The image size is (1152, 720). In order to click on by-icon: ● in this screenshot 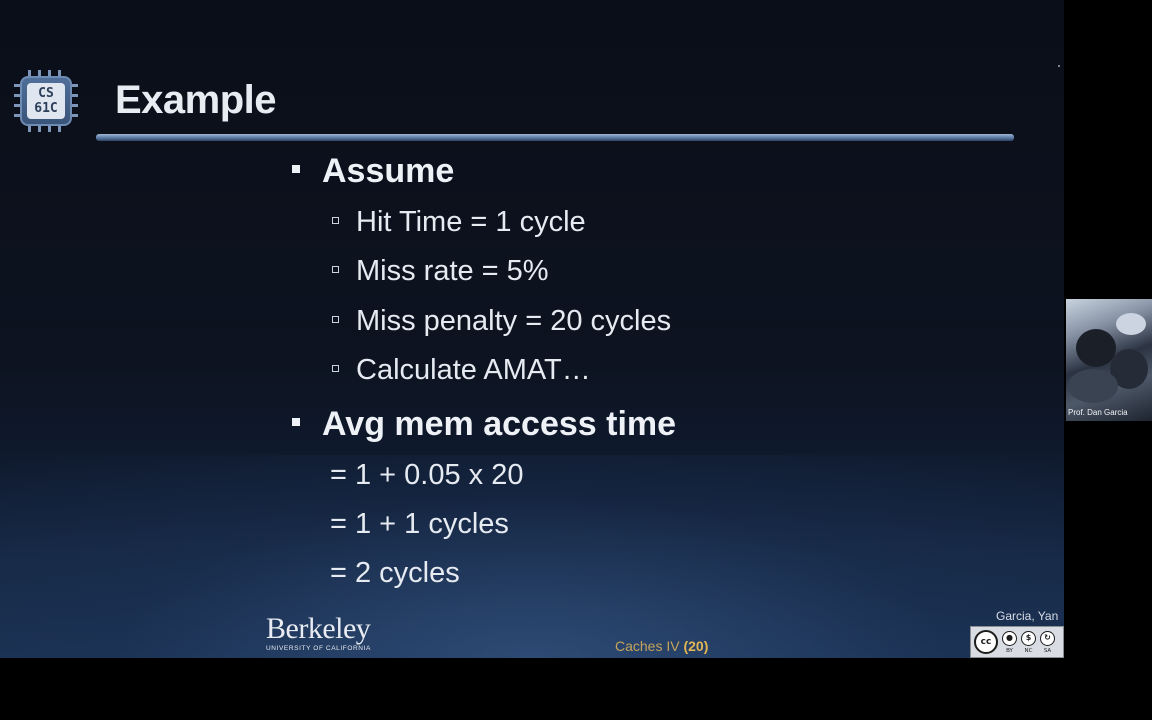, I will do `click(1009, 638)`.